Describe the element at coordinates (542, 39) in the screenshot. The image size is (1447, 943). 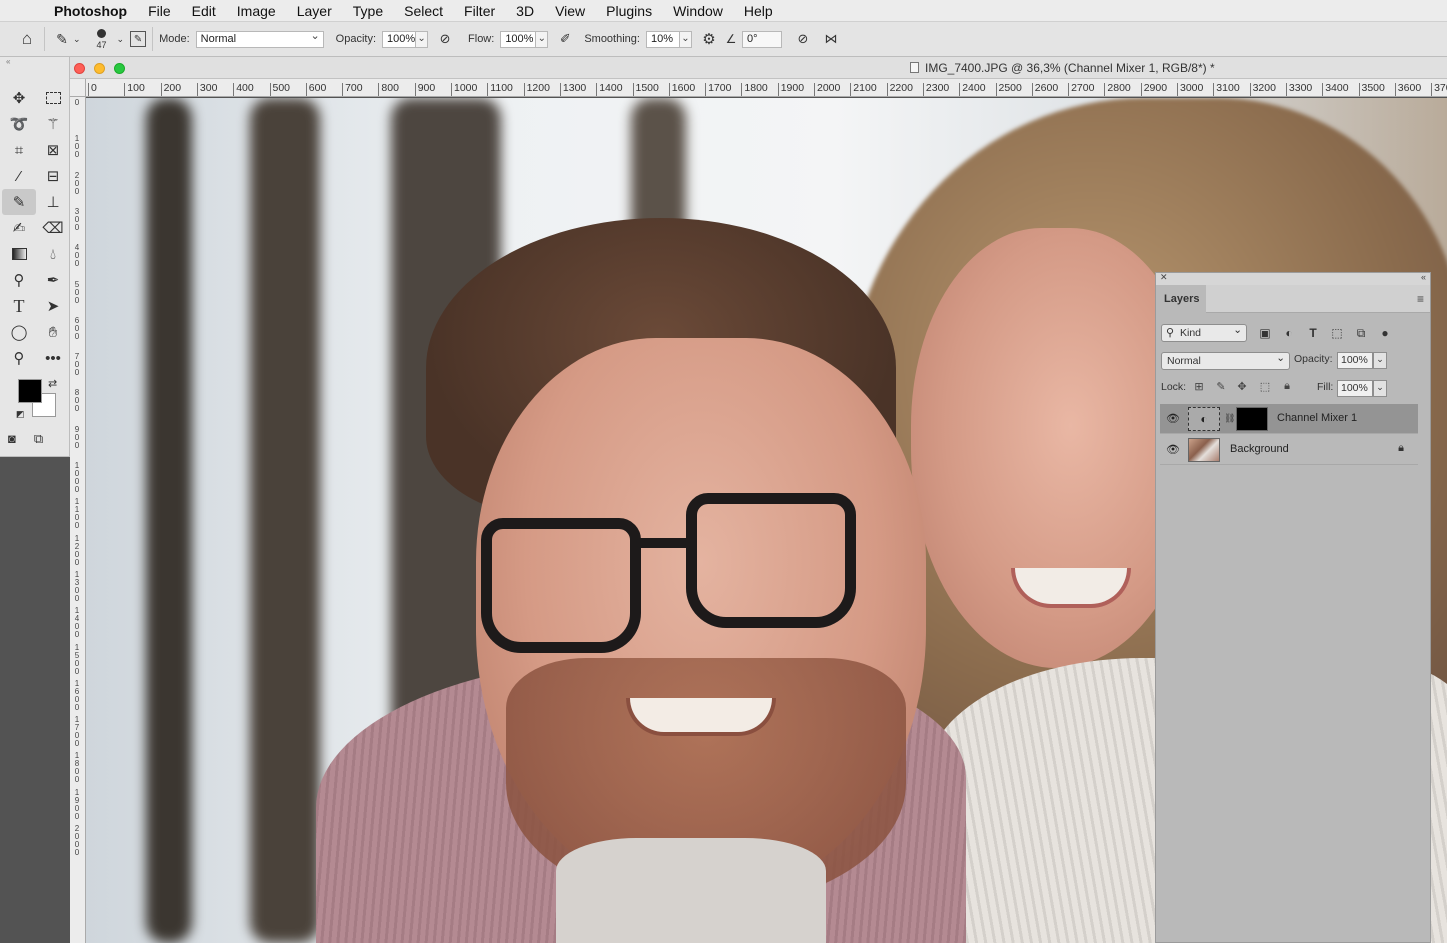
I see `flow-caret: ⌄` at that location.